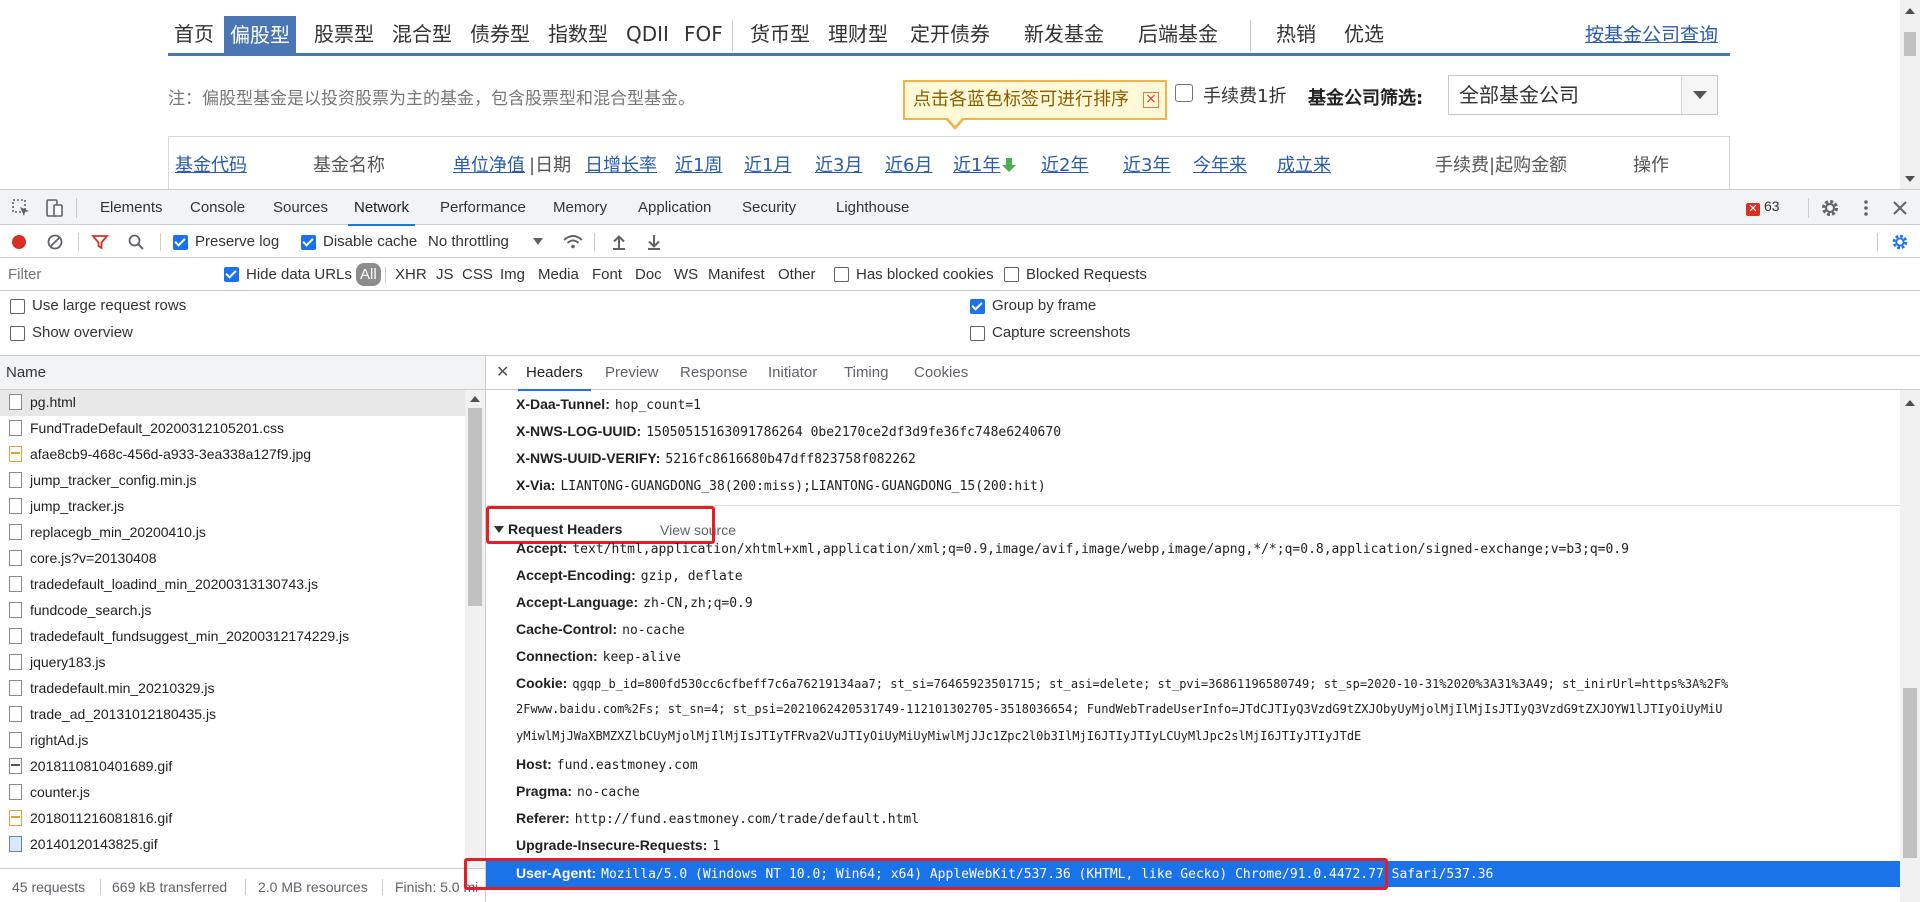 The image size is (1920, 902). Describe the element at coordinates (1364, 34) in the screenshot. I see `nav-item-selected: 优选` at that location.